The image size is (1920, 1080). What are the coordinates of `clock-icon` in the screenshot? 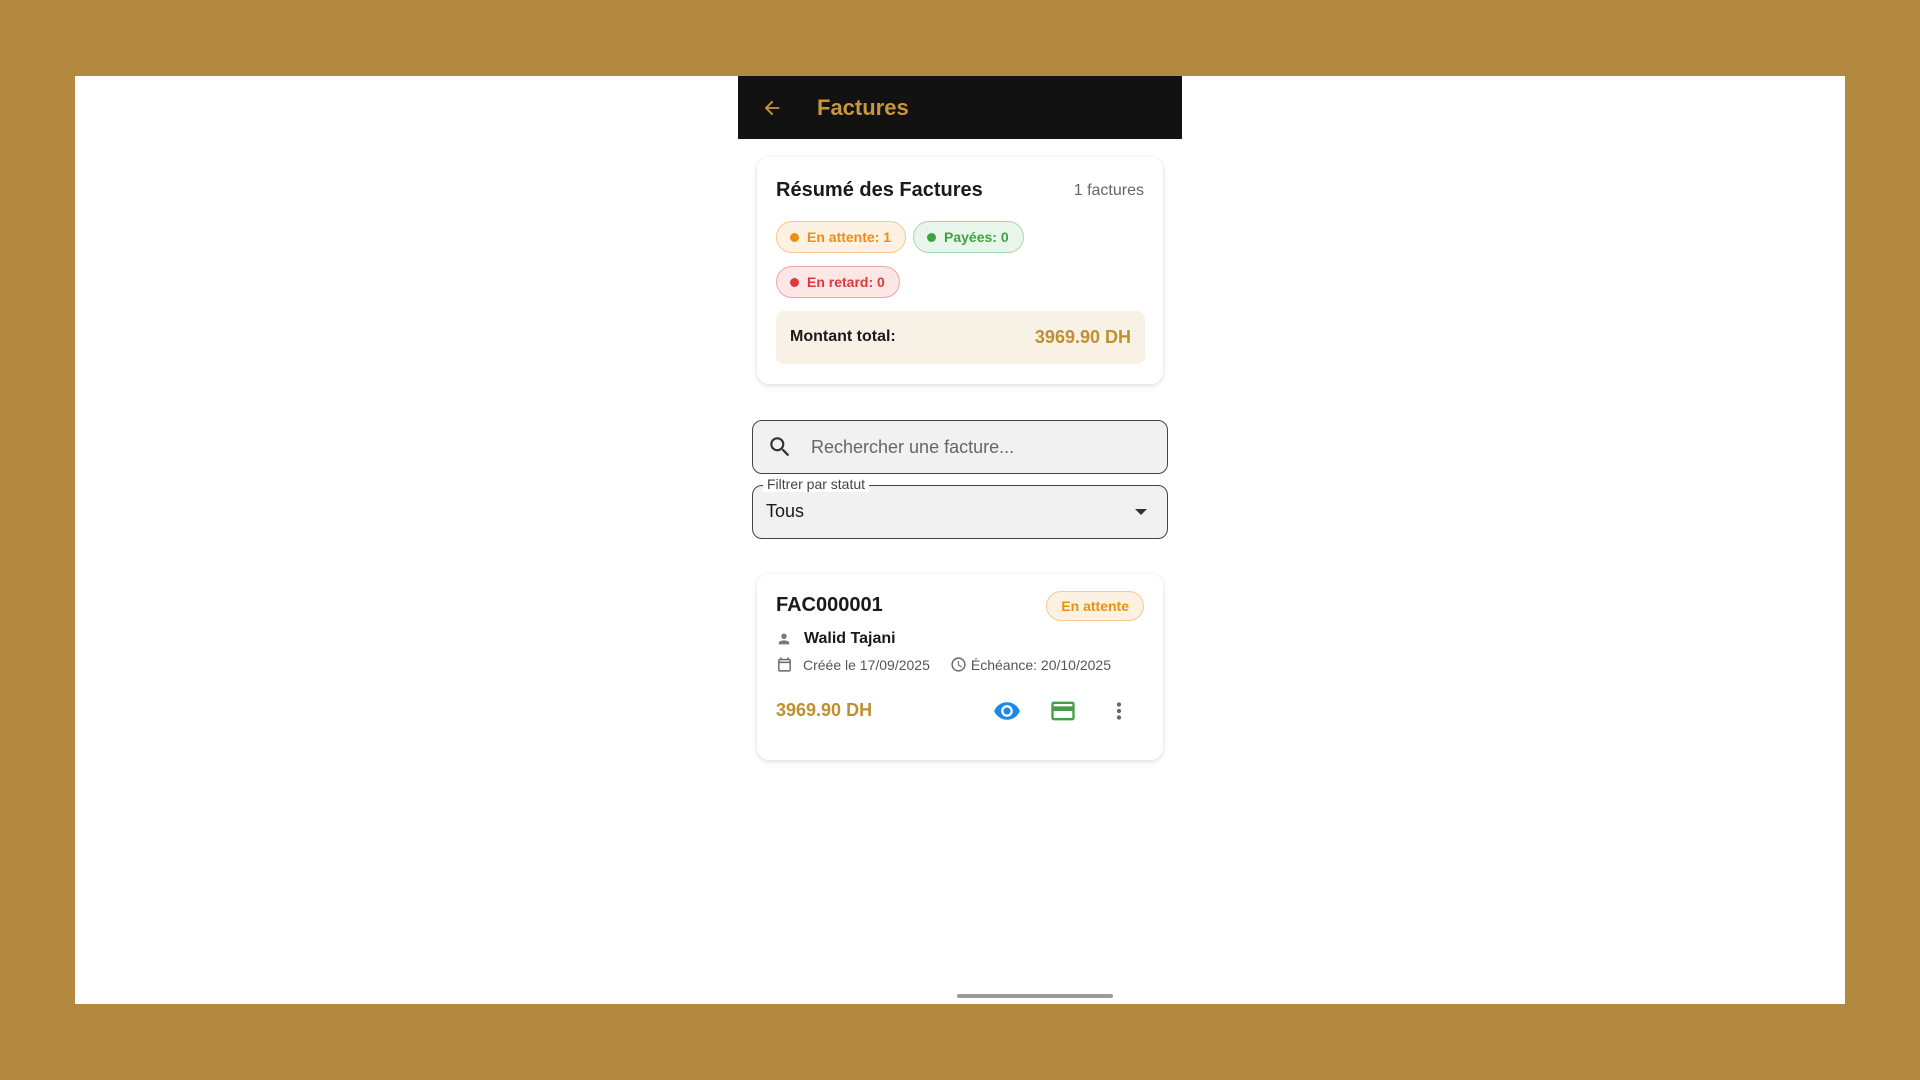 It's located at (958, 664).